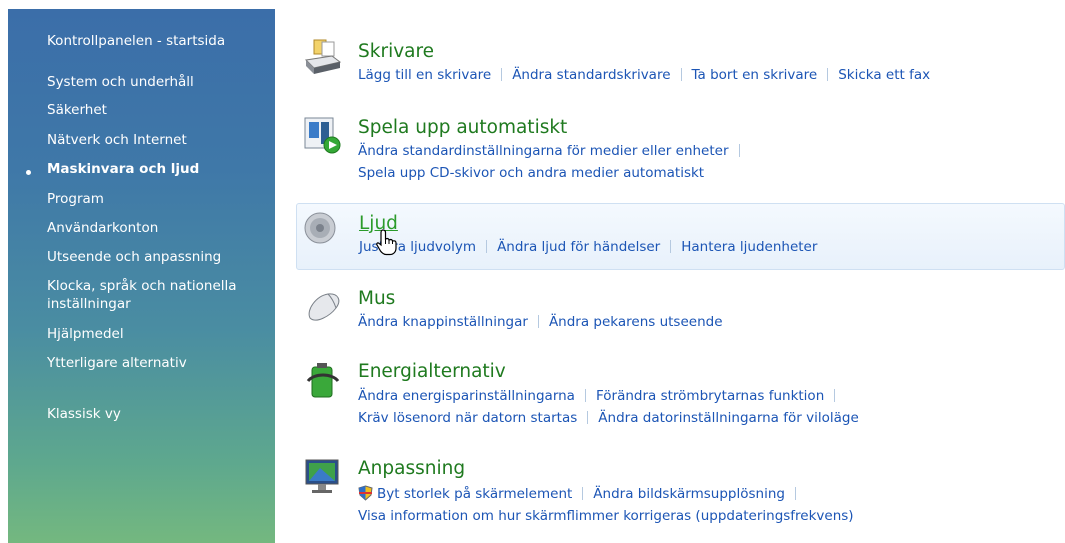  What do you see at coordinates (462, 128) in the screenshot?
I see `autoplay-title: Spela upp automatiskt` at bounding box center [462, 128].